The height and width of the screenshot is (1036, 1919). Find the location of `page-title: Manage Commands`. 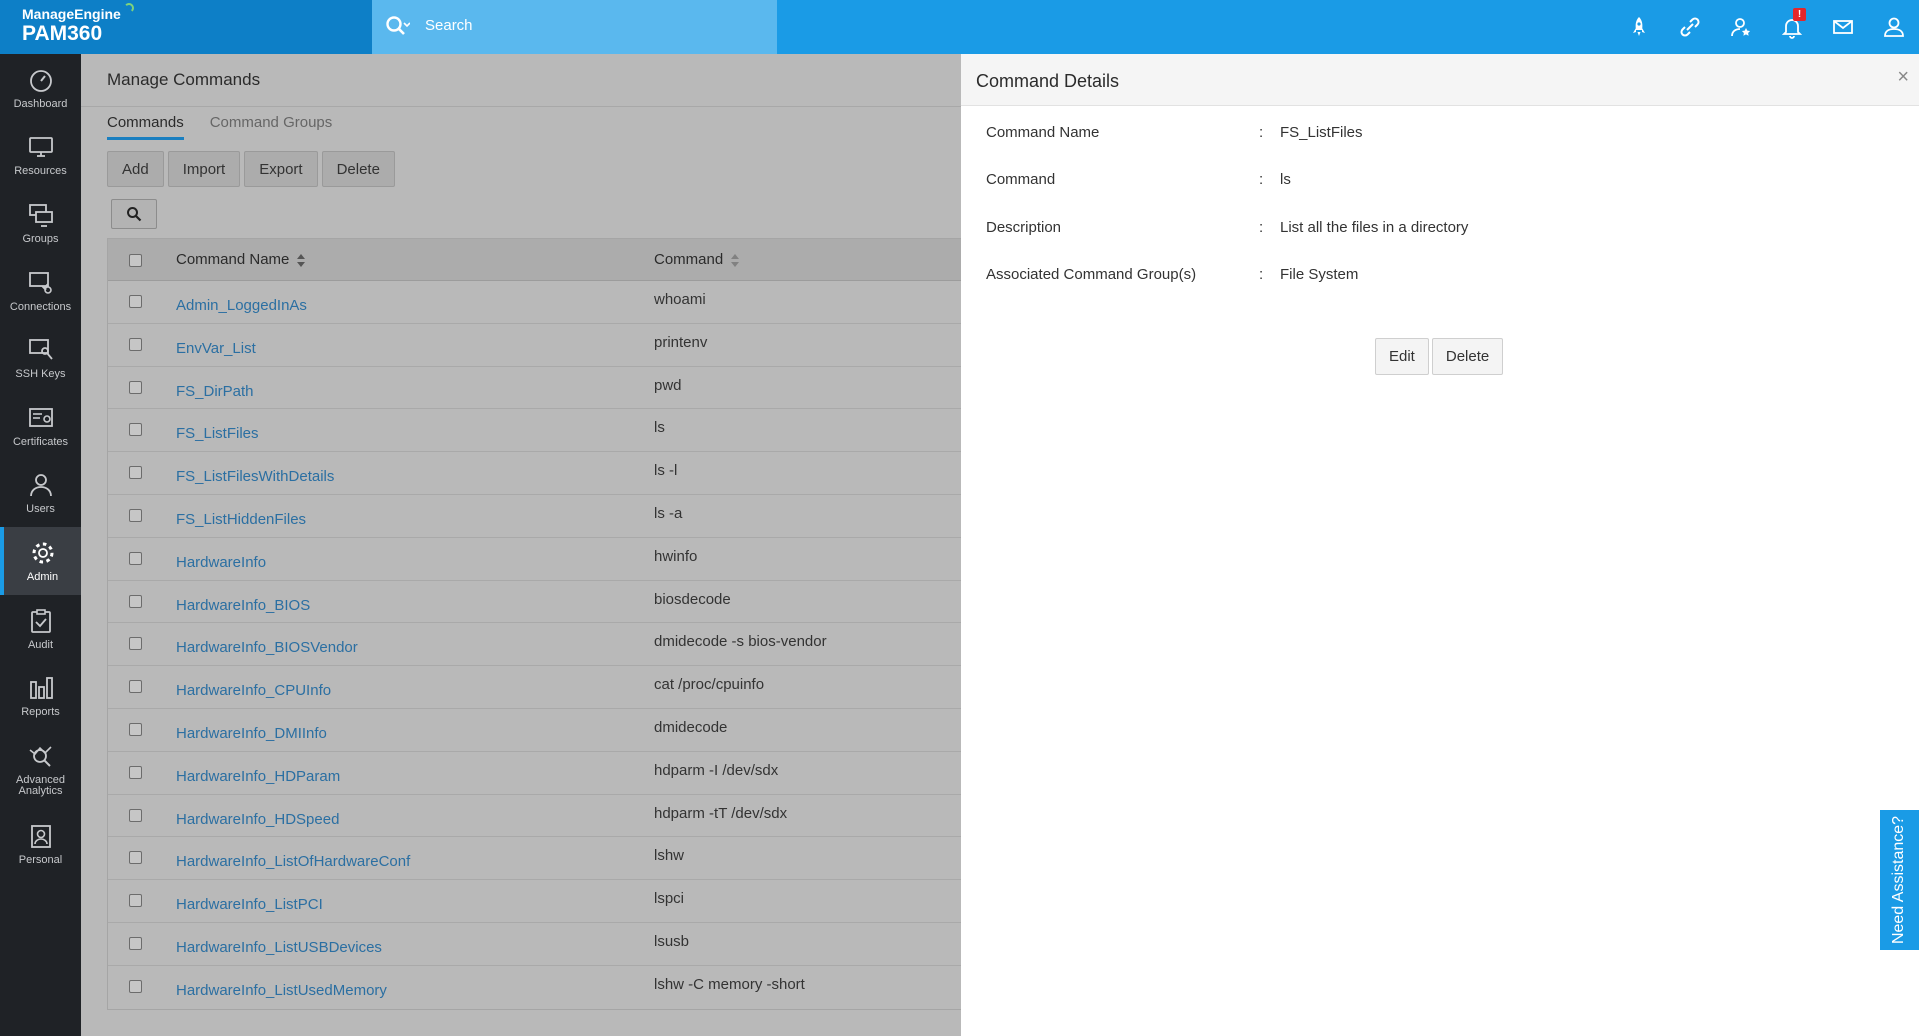

page-title: Manage Commands is located at coordinates (184, 79).